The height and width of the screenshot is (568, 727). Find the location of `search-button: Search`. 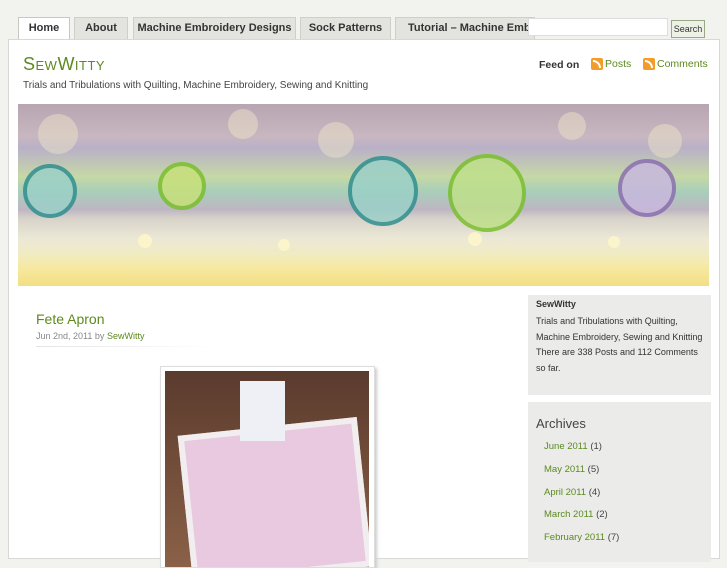

search-button: Search is located at coordinates (688, 29).